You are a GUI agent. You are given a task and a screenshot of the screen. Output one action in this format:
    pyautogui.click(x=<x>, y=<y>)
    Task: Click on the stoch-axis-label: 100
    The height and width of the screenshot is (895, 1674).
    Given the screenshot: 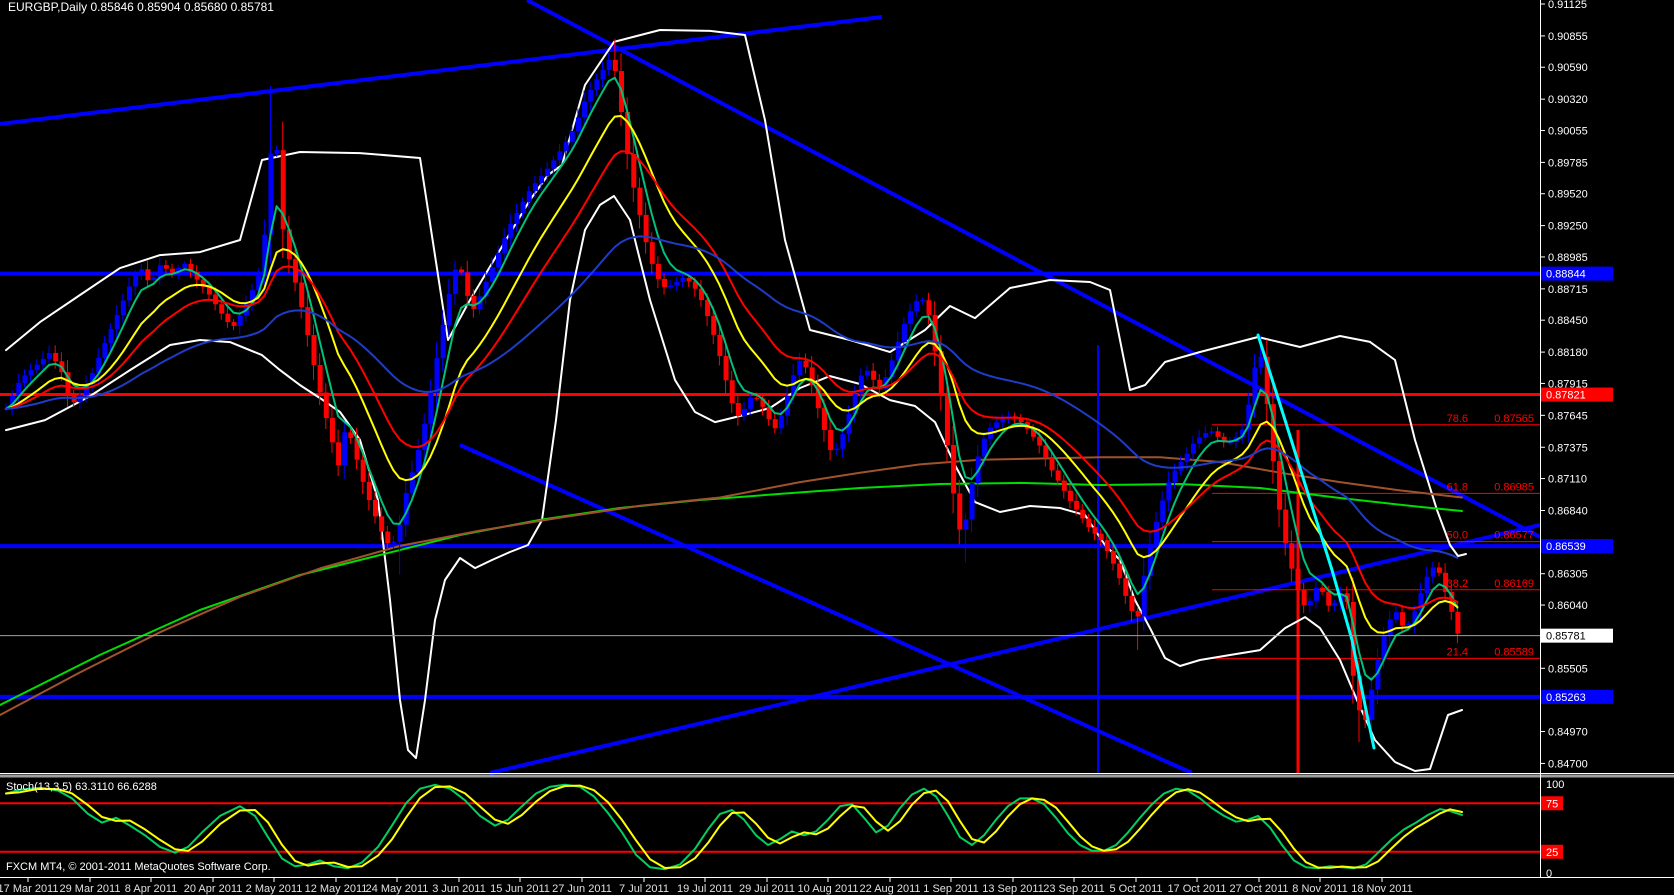 What is the action you would take?
    pyautogui.click(x=1555, y=785)
    